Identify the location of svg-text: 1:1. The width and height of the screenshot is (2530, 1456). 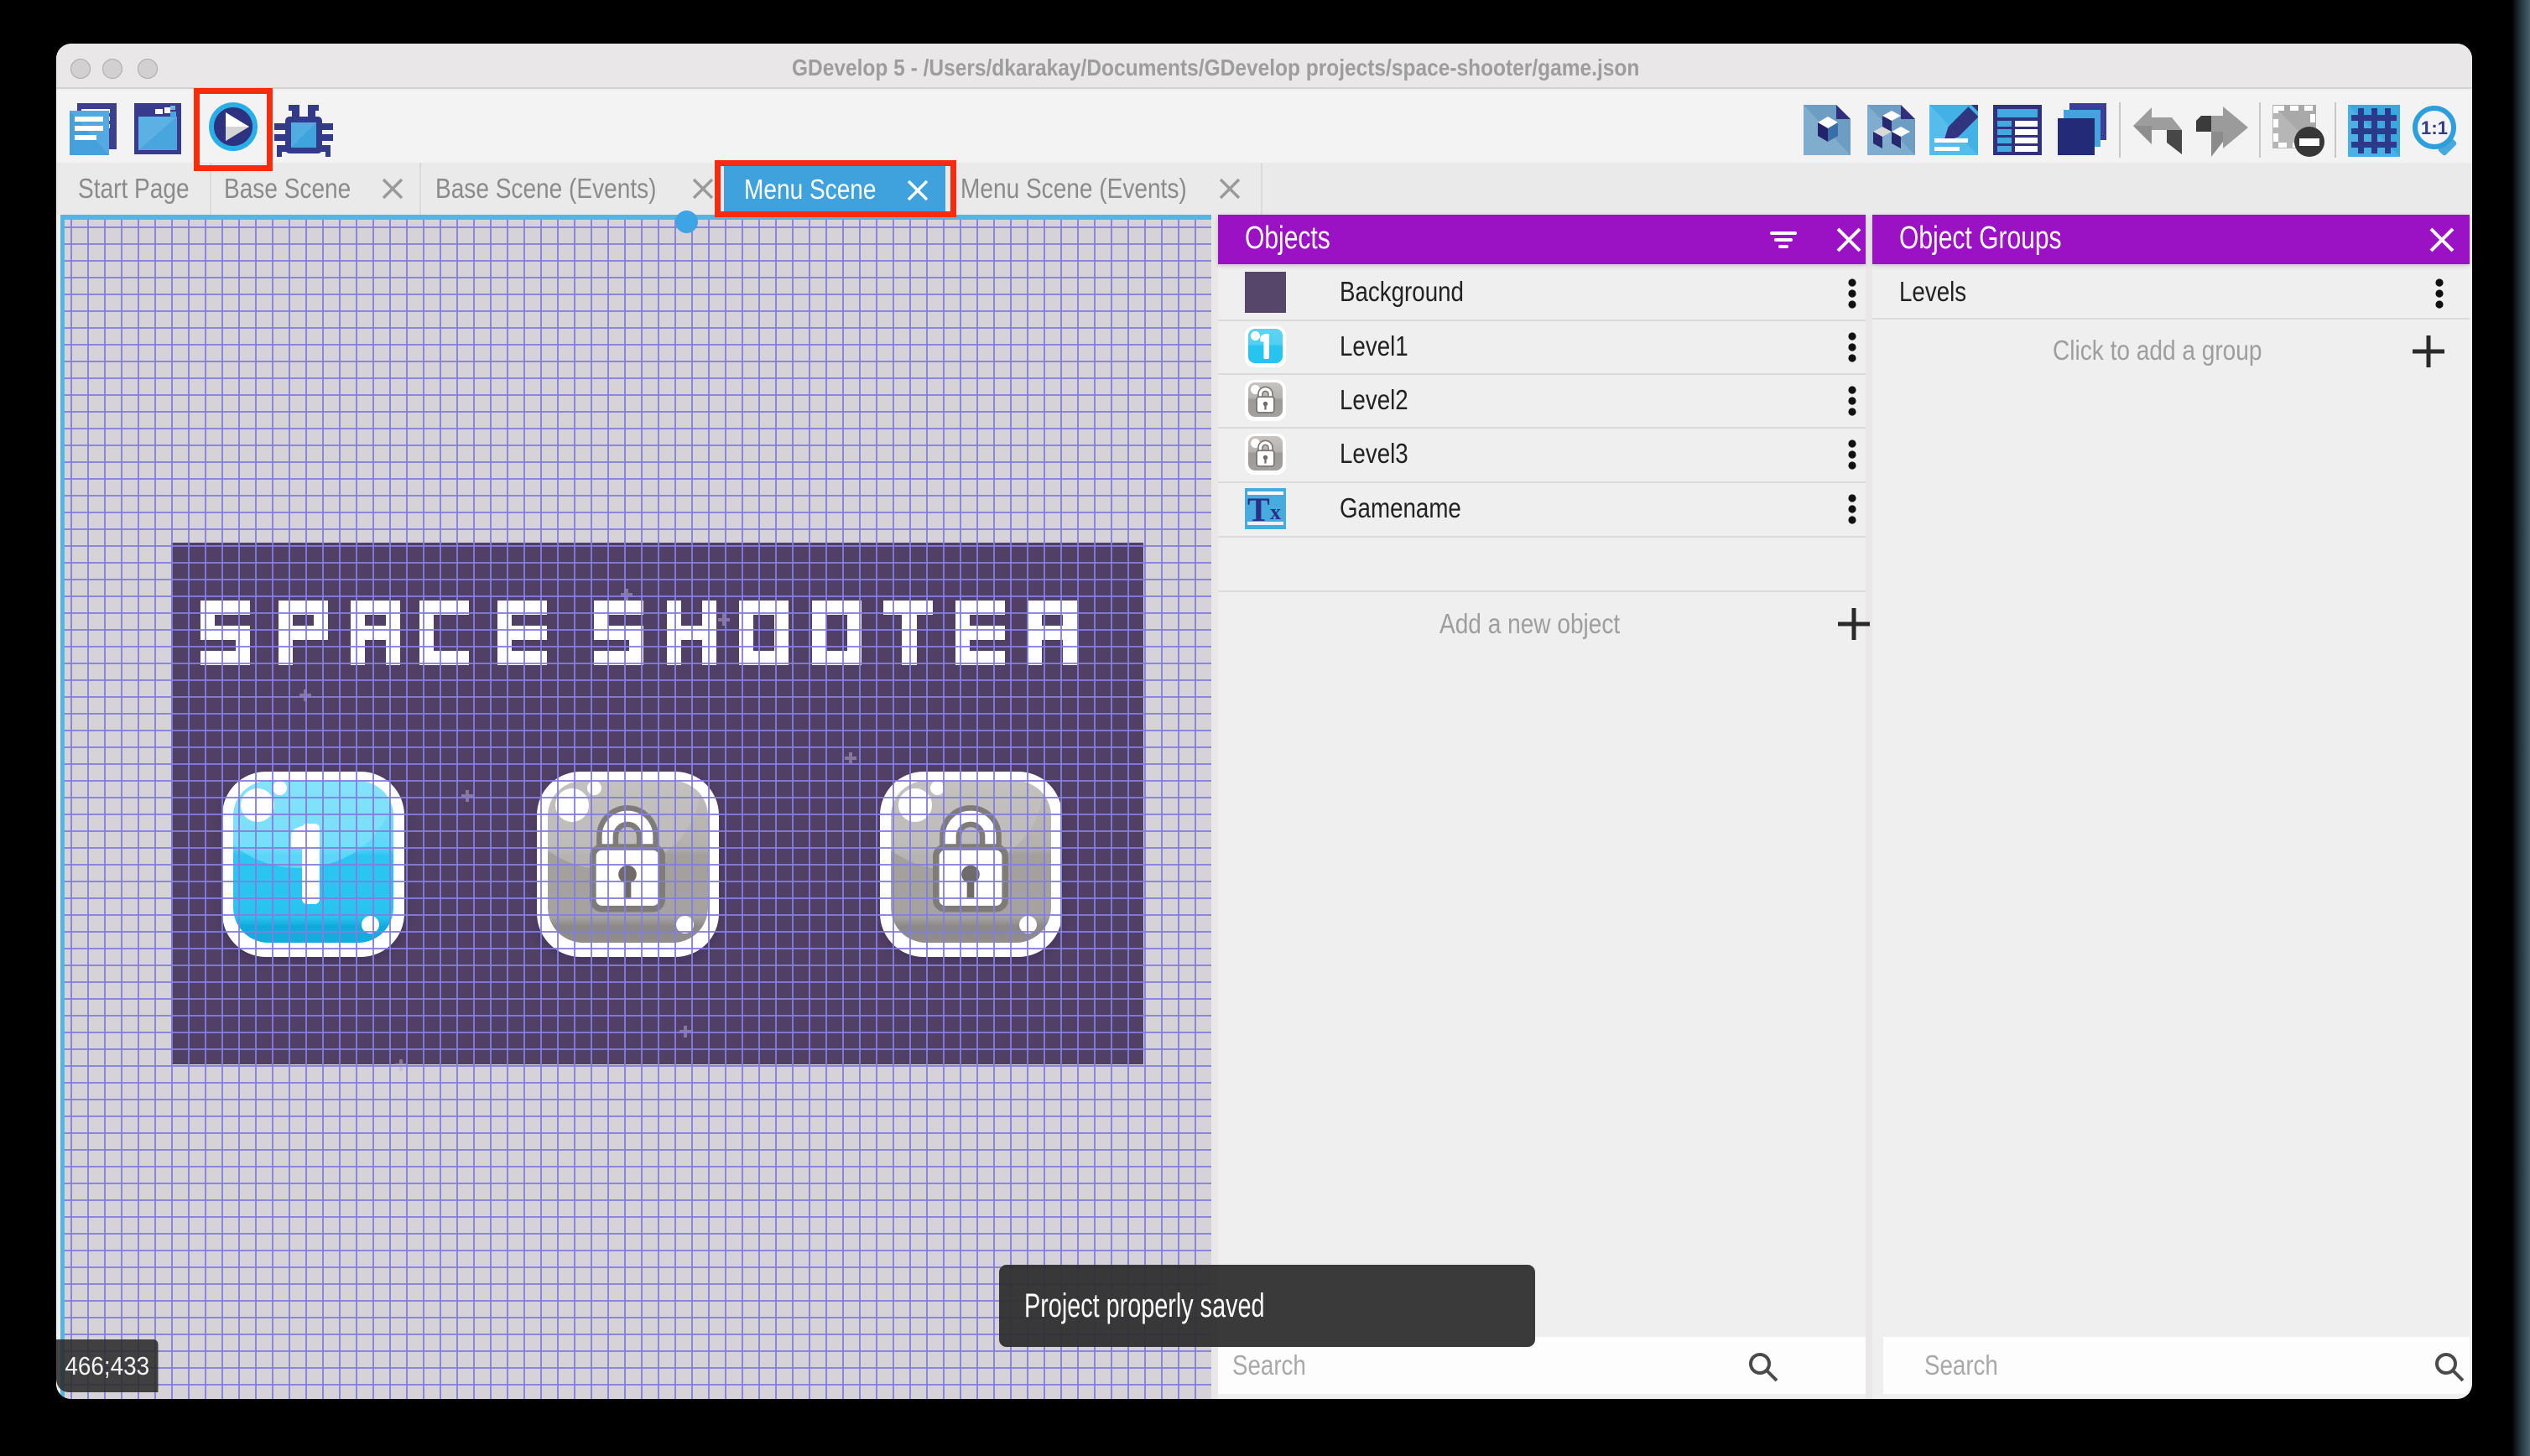
(2434, 128).